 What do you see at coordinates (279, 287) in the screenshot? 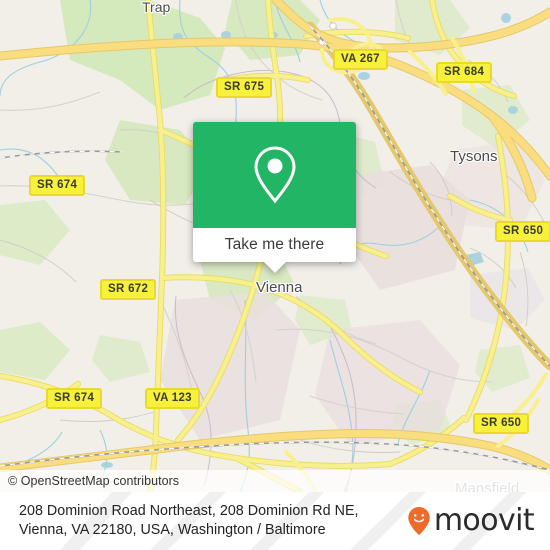
I see `place-label-vienna: Vienna` at bounding box center [279, 287].